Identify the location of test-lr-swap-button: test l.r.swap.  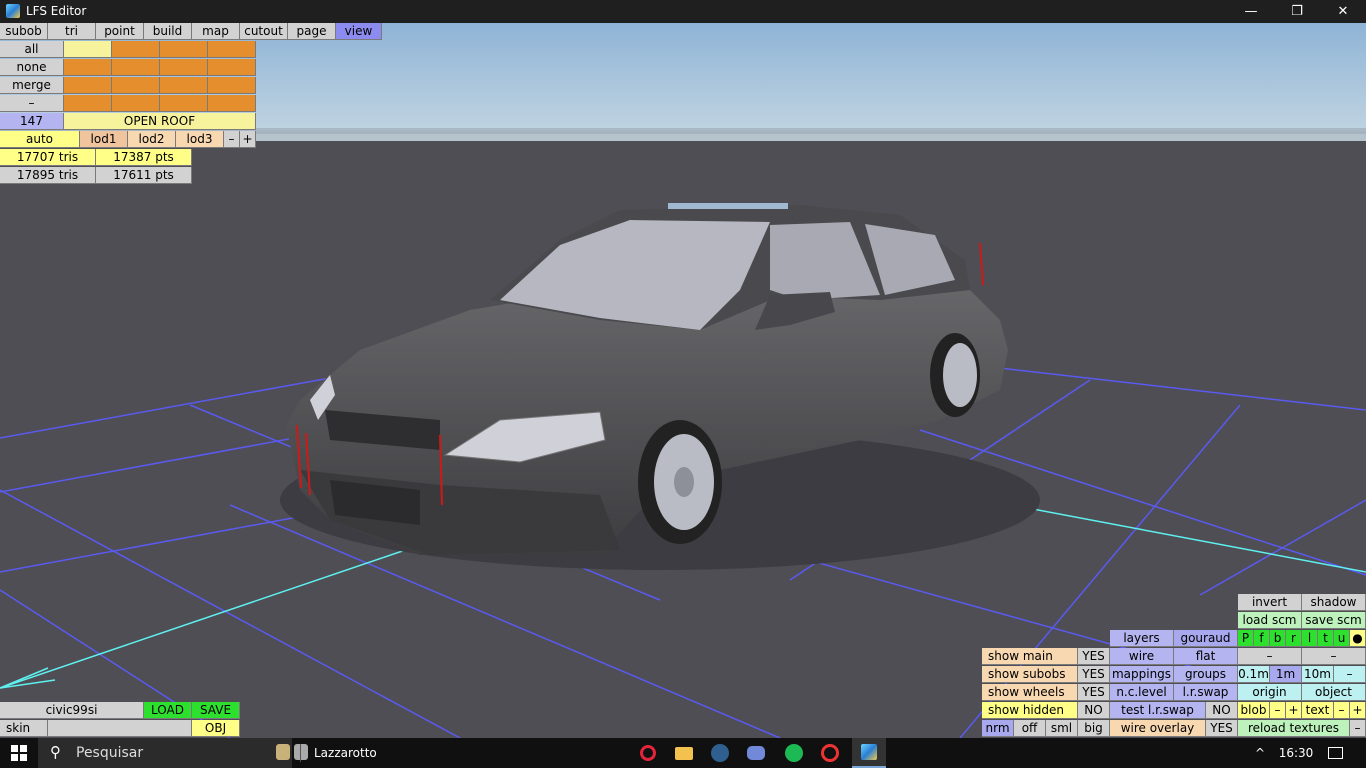
(1158, 710).